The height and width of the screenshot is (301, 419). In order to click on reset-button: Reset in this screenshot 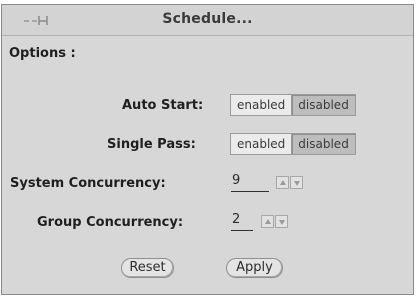, I will do `click(147, 268)`.